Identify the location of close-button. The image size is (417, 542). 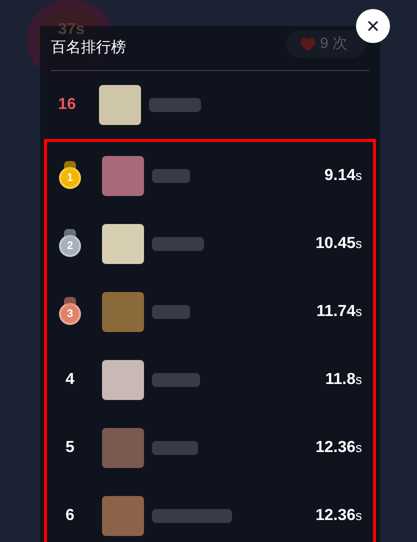
(373, 26).